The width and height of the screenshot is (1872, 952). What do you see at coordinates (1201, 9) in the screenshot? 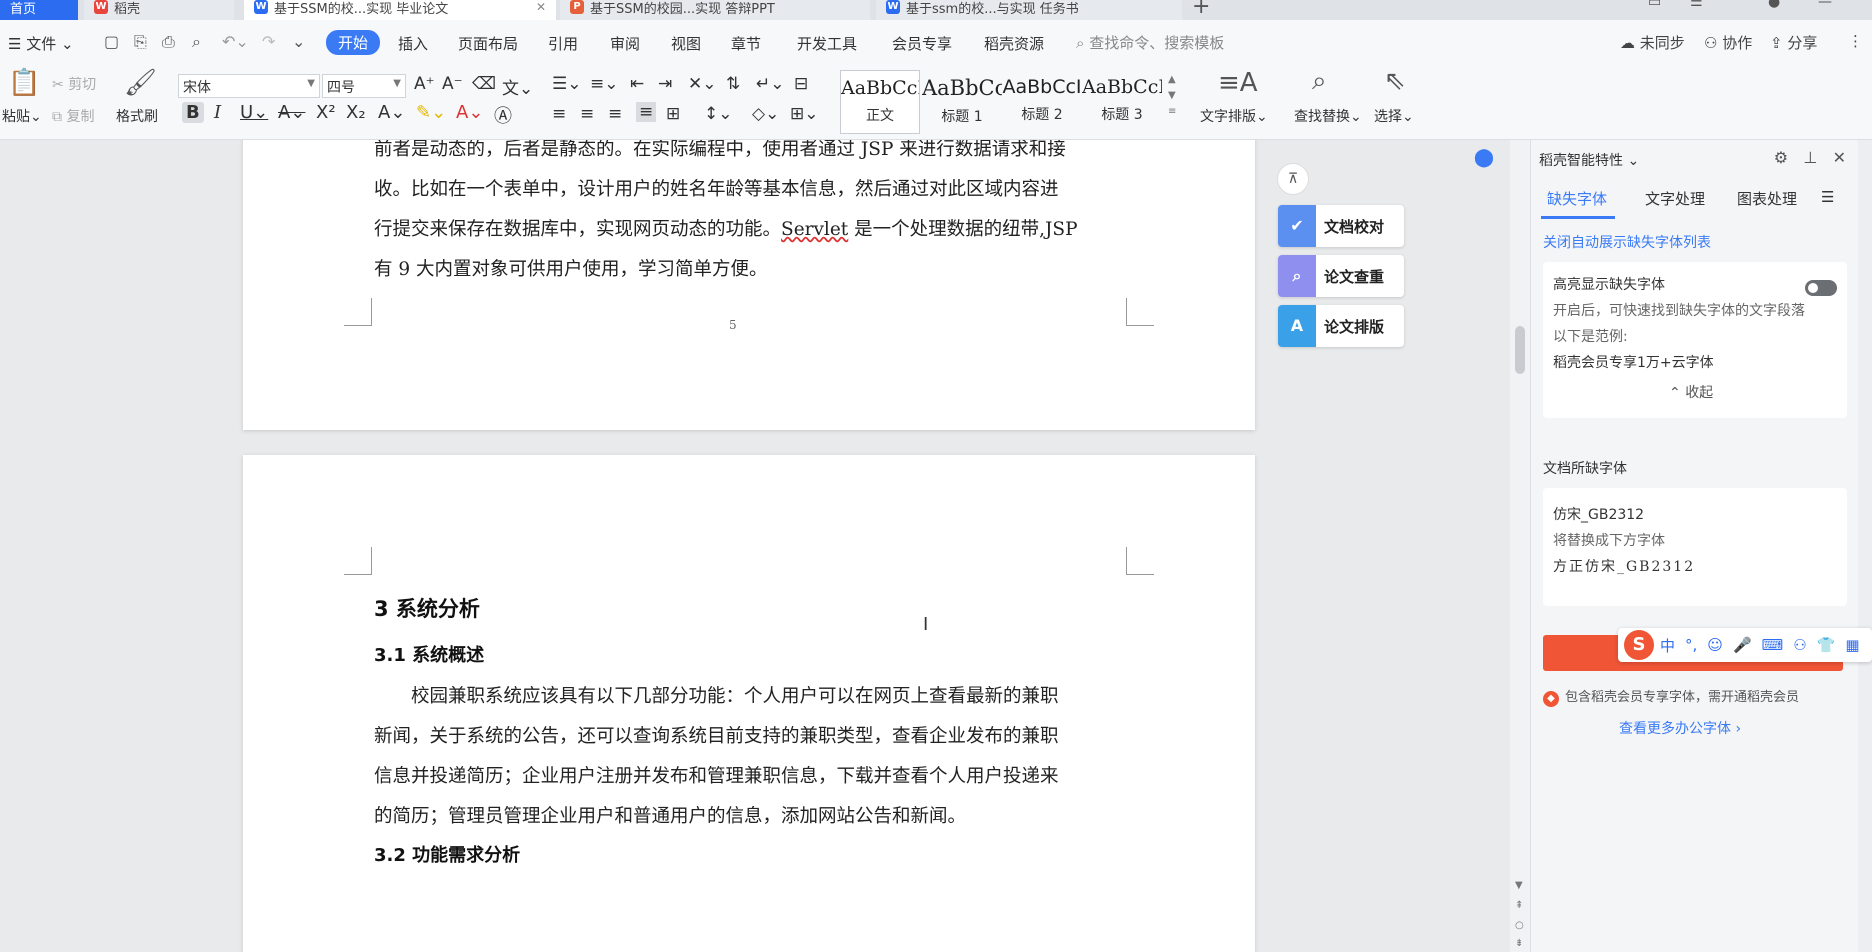
I see `new-tab-button: +` at bounding box center [1201, 9].